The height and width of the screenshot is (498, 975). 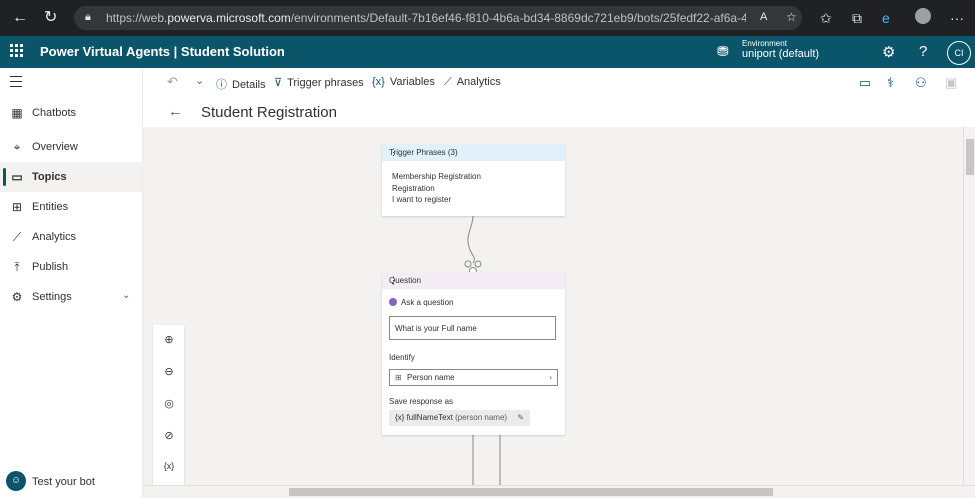 I want to click on environment-icon: ⛃, so click(x=723, y=51).